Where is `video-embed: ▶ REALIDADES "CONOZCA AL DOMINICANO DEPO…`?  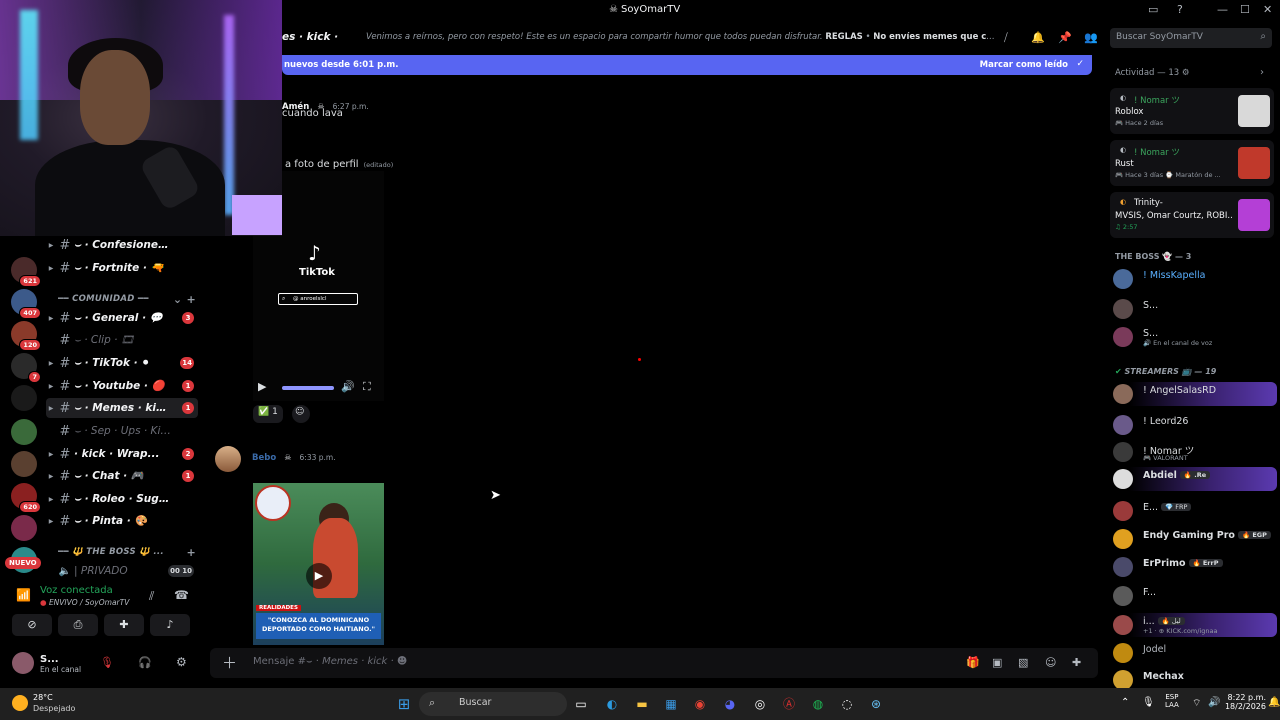 video-embed: ▶ REALIDADES "CONOZCA AL DOMINICANO DEPO… is located at coordinates (318, 564).